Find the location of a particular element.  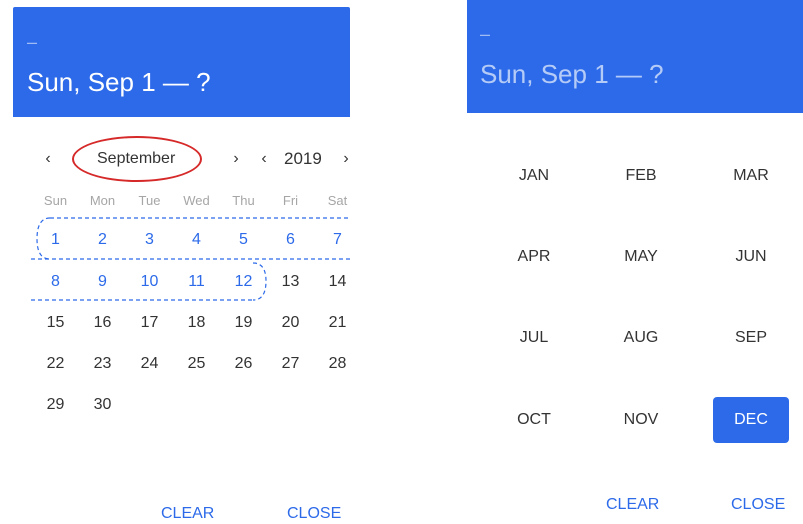

day-cell: 11 is located at coordinates (196, 282).